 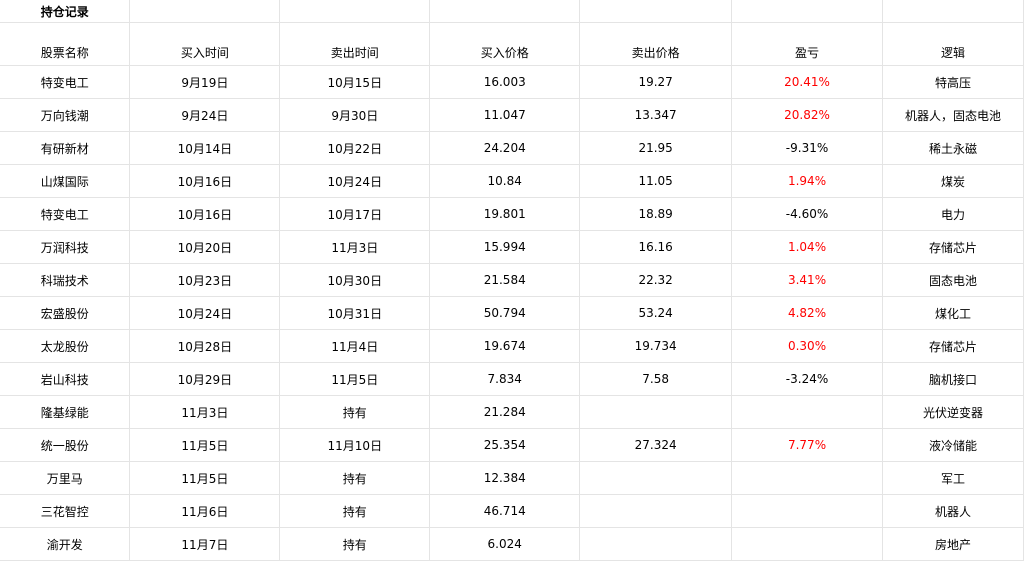 What do you see at coordinates (505, 544) in the screenshot?
I see `buy-price-cell: 6.024` at bounding box center [505, 544].